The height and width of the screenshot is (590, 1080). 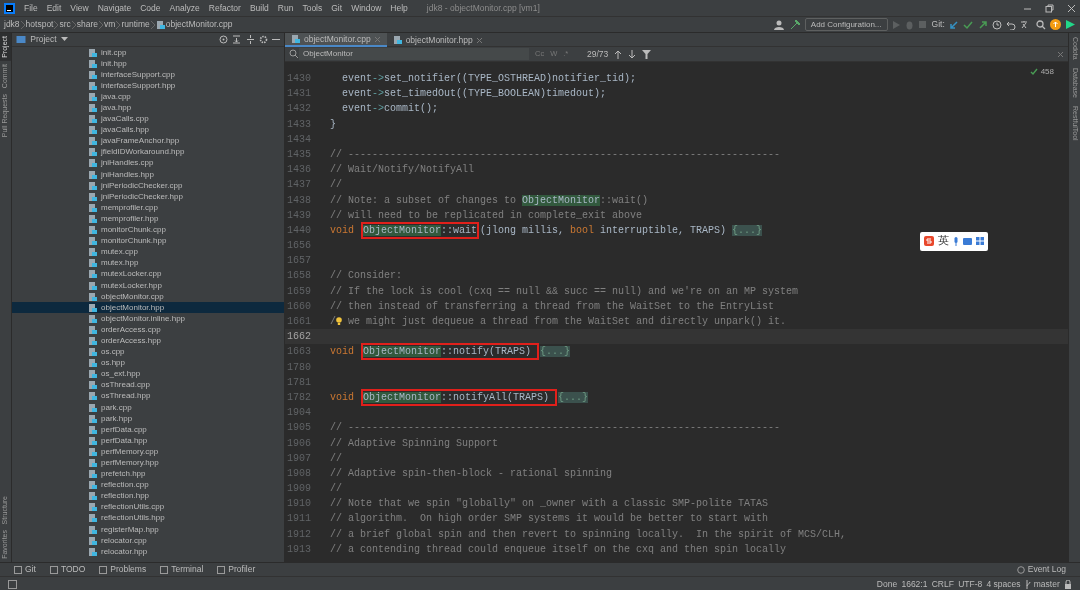 What do you see at coordinates (632, 54) in the screenshot?
I see `arrow-down-icon` at bounding box center [632, 54].